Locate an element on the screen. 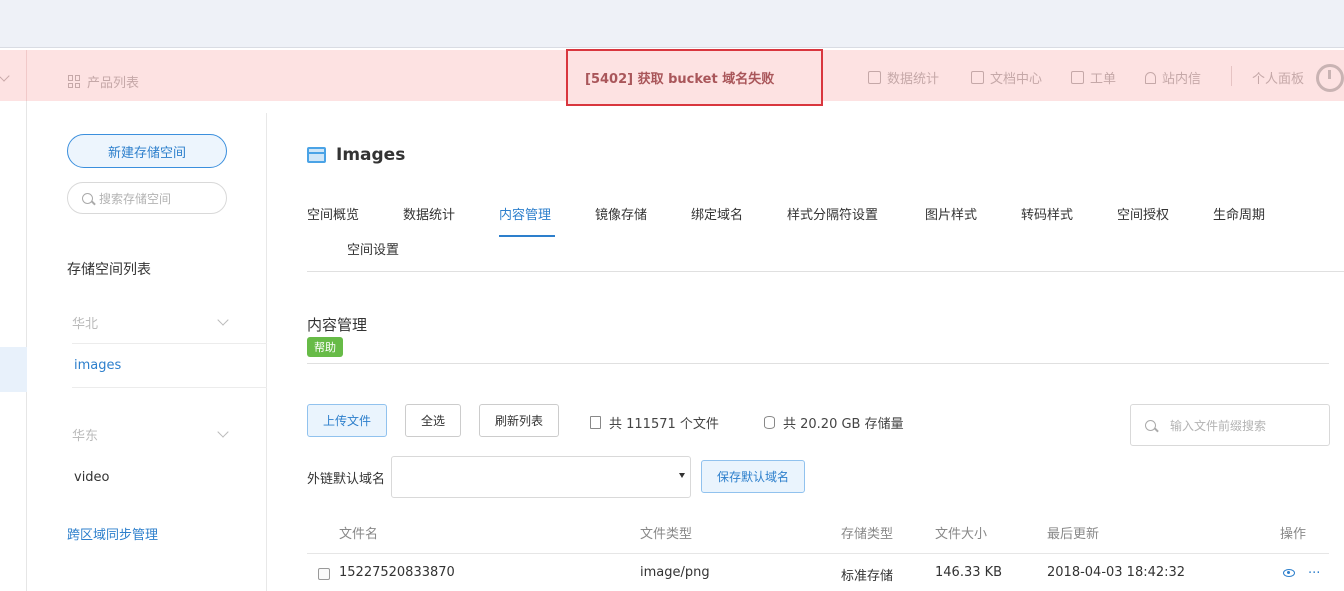 The height and width of the screenshot is (591, 1344). column-header-updated: 最后更新 is located at coordinates (1073, 532).